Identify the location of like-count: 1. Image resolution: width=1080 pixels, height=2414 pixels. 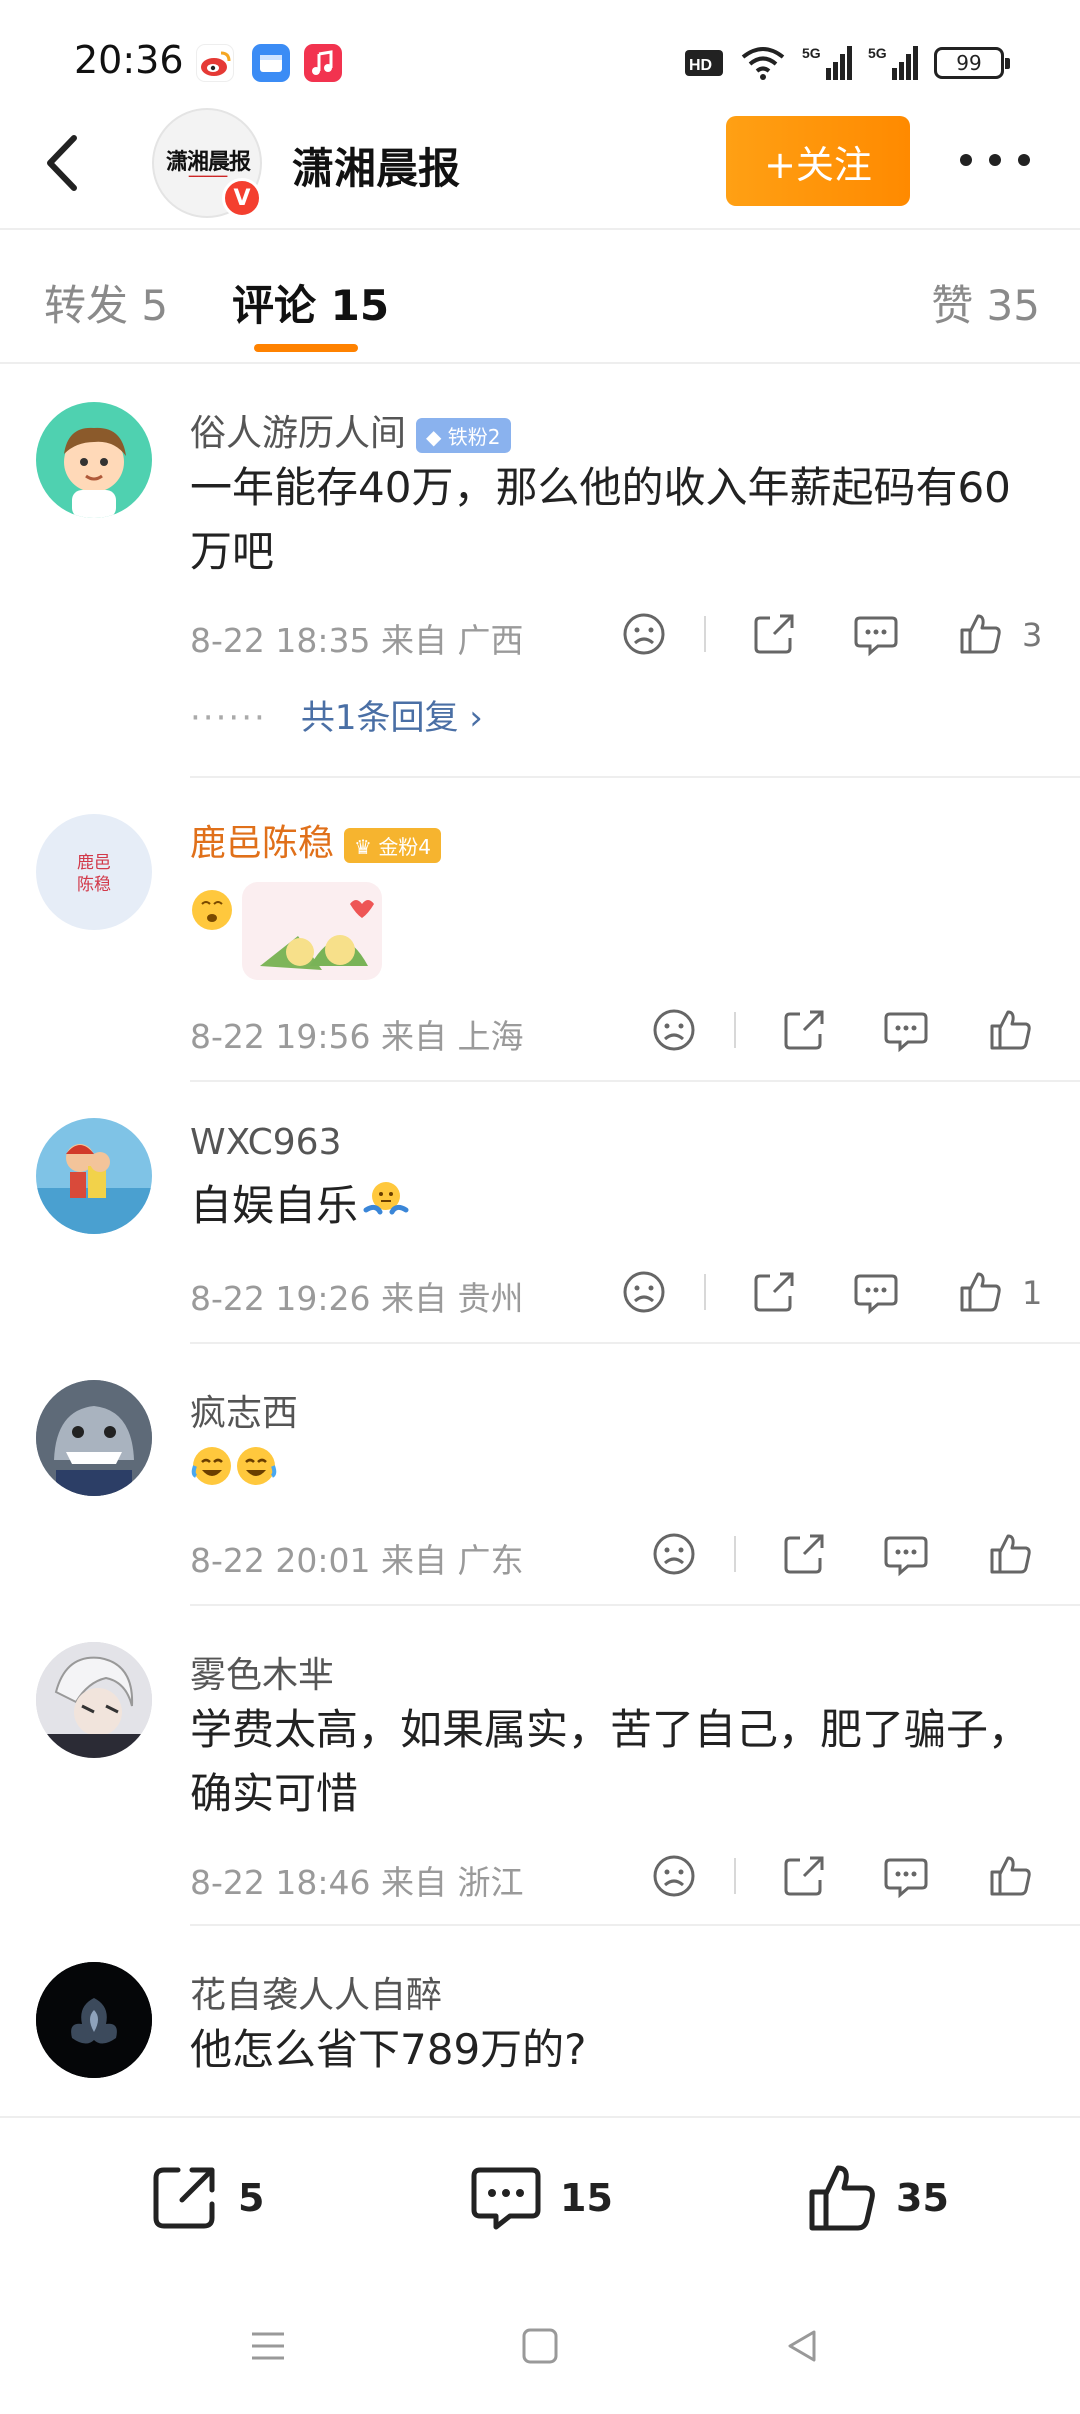
(1032, 1293).